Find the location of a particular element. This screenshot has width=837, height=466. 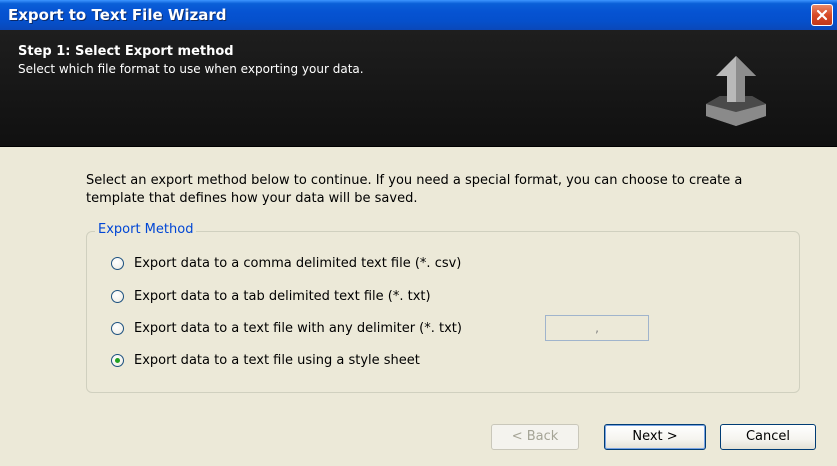

back-button: < Back is located at coordinates (535, 437).